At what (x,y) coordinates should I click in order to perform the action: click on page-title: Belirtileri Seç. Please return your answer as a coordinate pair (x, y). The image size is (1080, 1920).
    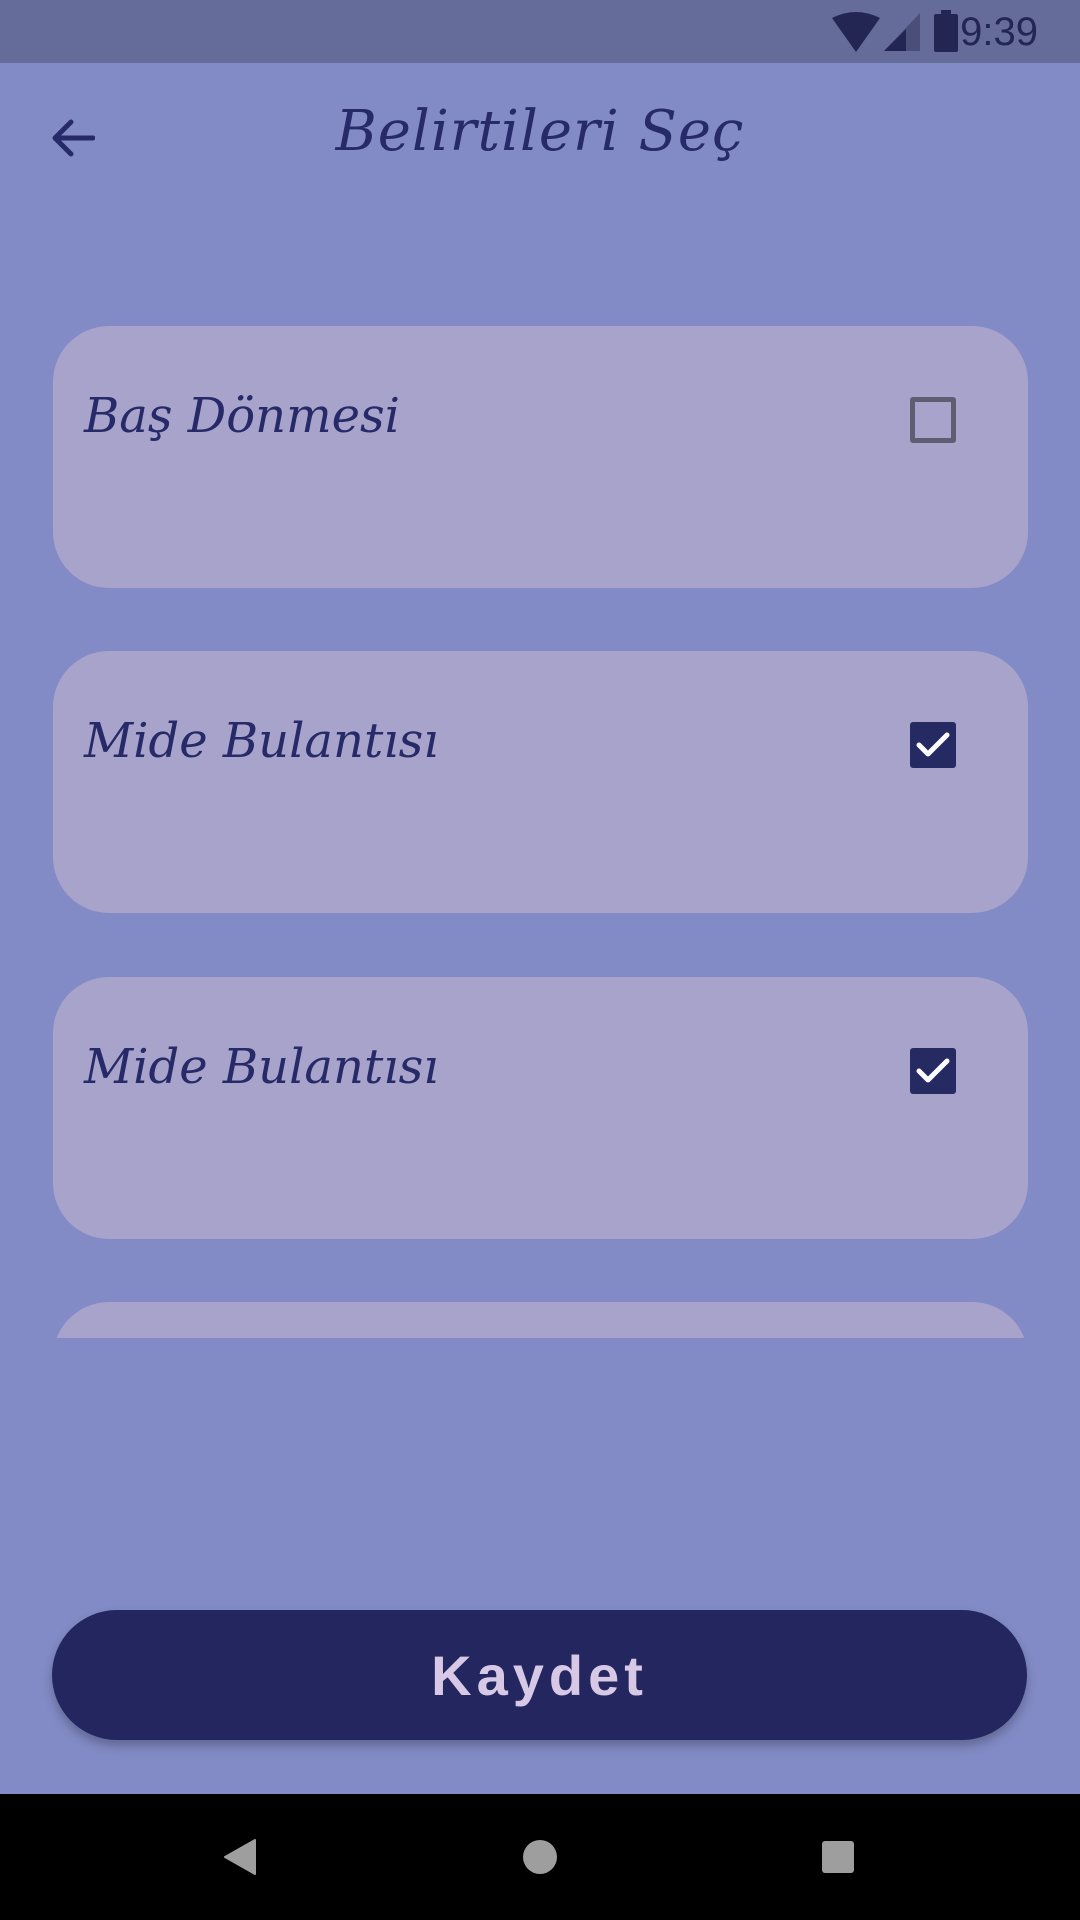
    Looking at the image, I should click on (540, 131).